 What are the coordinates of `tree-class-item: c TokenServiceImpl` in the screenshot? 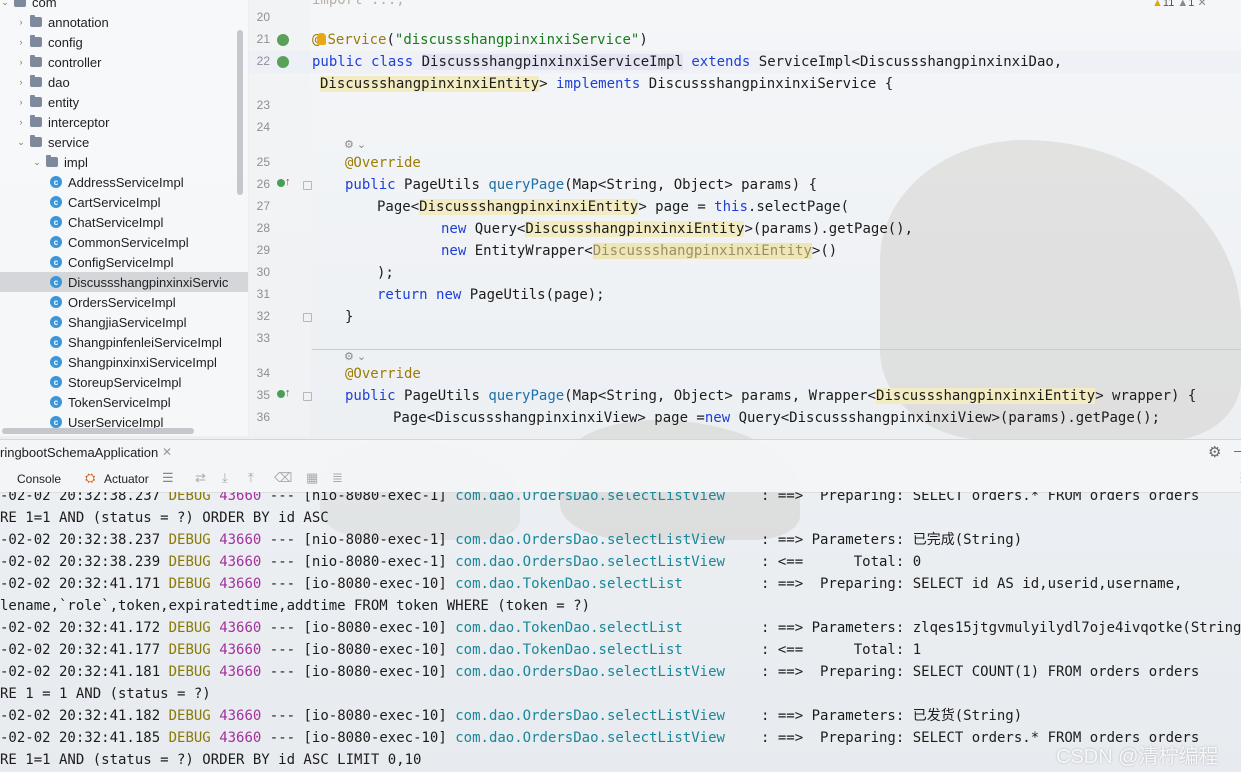 It's located at (124, 402).